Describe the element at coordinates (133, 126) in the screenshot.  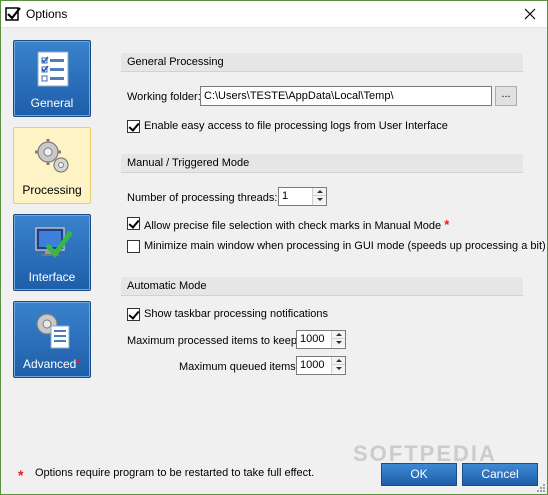
I see `easy-access-checkbox` at that location.